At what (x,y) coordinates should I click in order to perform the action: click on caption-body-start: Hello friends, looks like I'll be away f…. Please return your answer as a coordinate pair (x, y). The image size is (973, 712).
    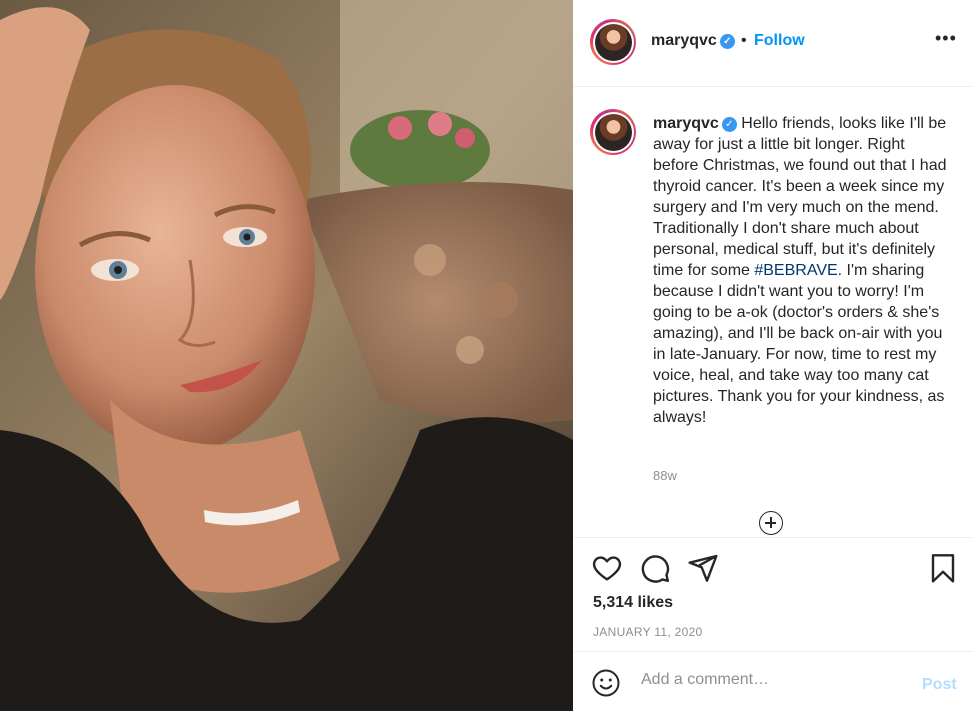
    Looking at the image, I should click on (800, 197).